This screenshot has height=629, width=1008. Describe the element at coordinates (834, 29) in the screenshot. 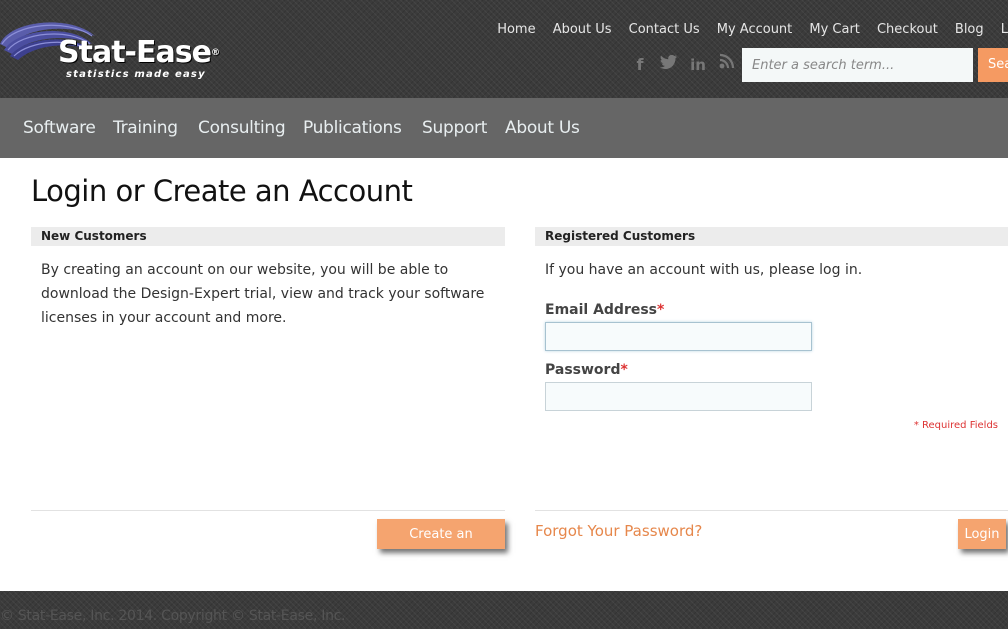

I see `top-nav-my-cart: My Cart` at that location.